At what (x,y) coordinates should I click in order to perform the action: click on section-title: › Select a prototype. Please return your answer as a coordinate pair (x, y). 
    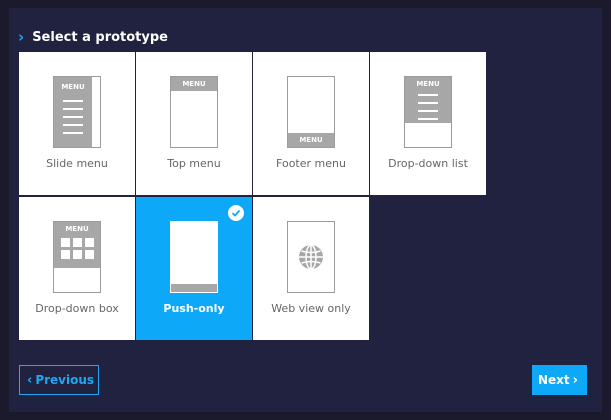
    Looking at the image, I should click on (93, 37).